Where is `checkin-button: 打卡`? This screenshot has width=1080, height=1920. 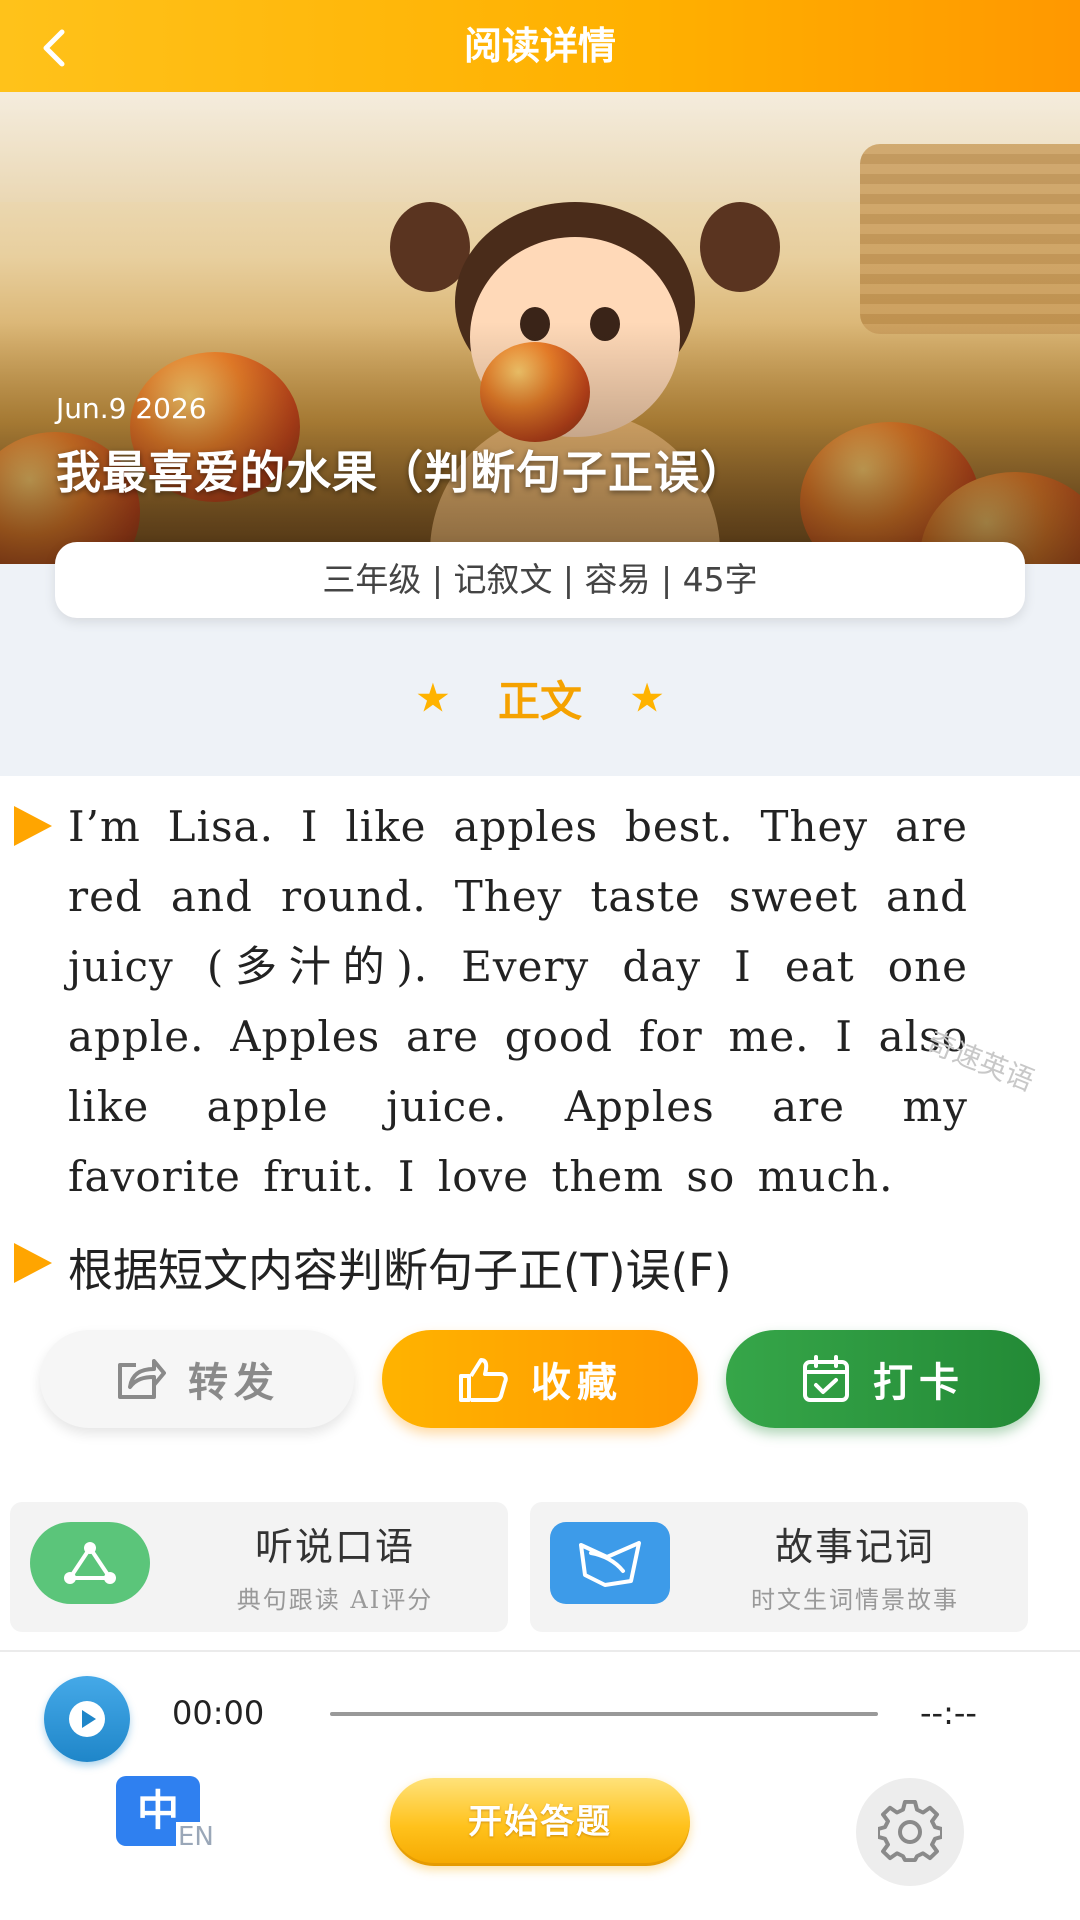
checkin-button: 打卡 is located at coordinates (883, 1379).